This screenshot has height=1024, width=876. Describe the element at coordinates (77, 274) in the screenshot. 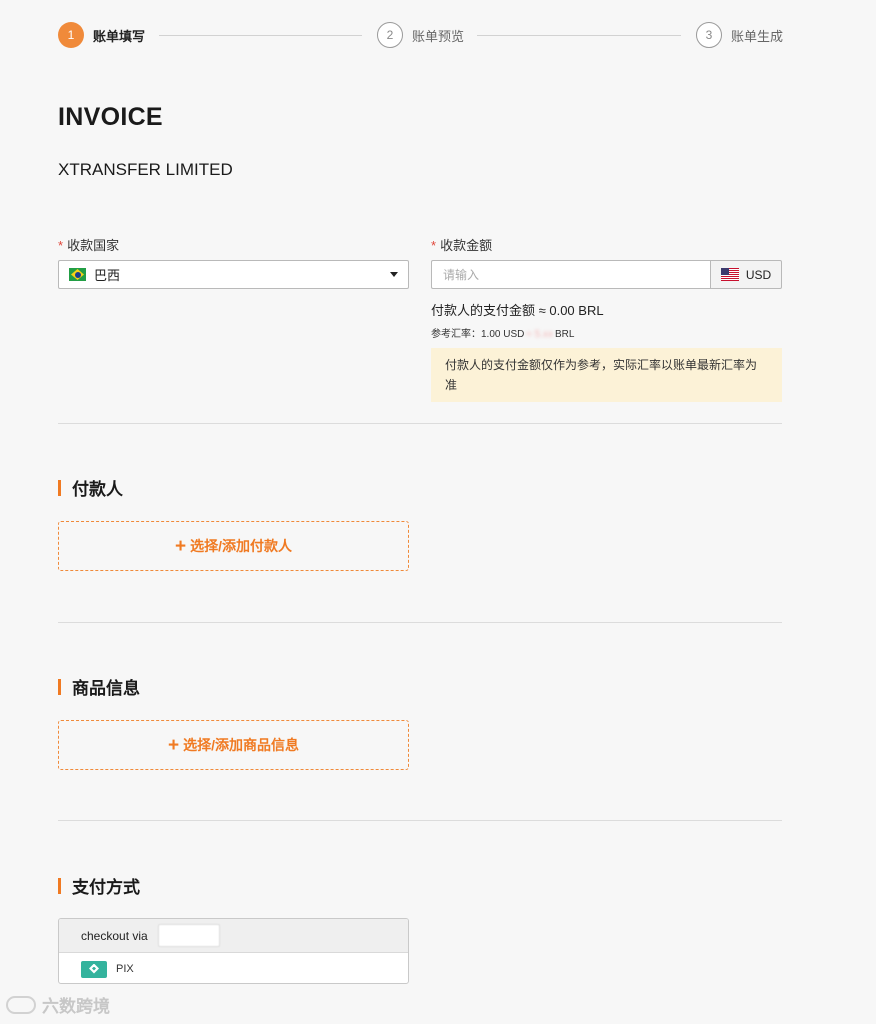

I see `brazil-flag-icon` at that location.